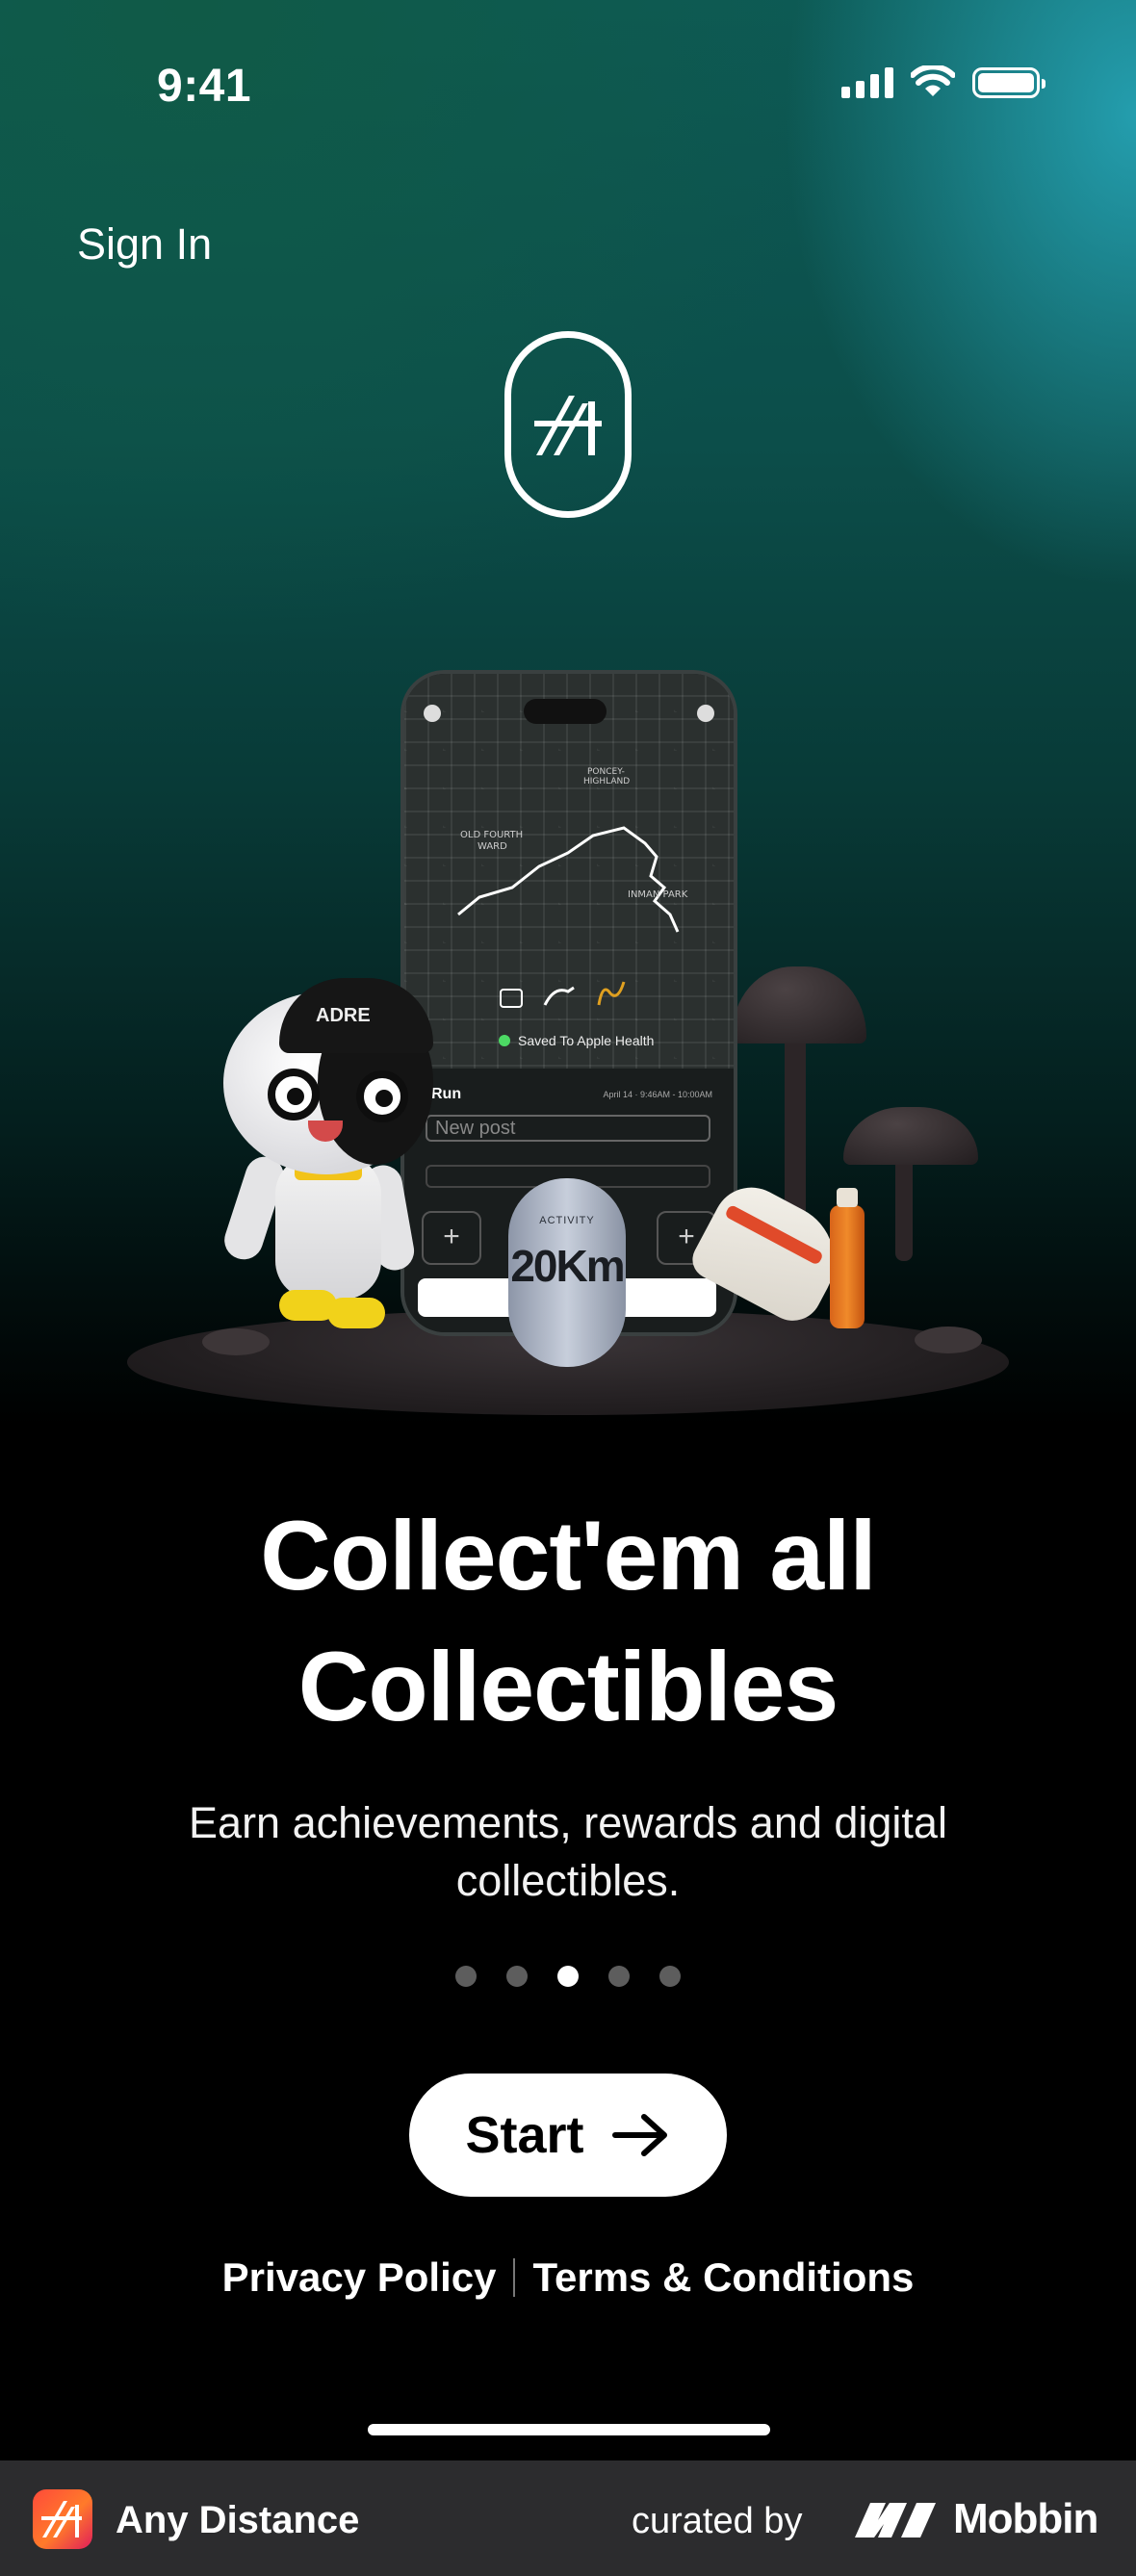  What do you see at coordinates (567, 1266) in the screenshot?
I see `badge-value: 20Km` at bounding box center [567, 1266].